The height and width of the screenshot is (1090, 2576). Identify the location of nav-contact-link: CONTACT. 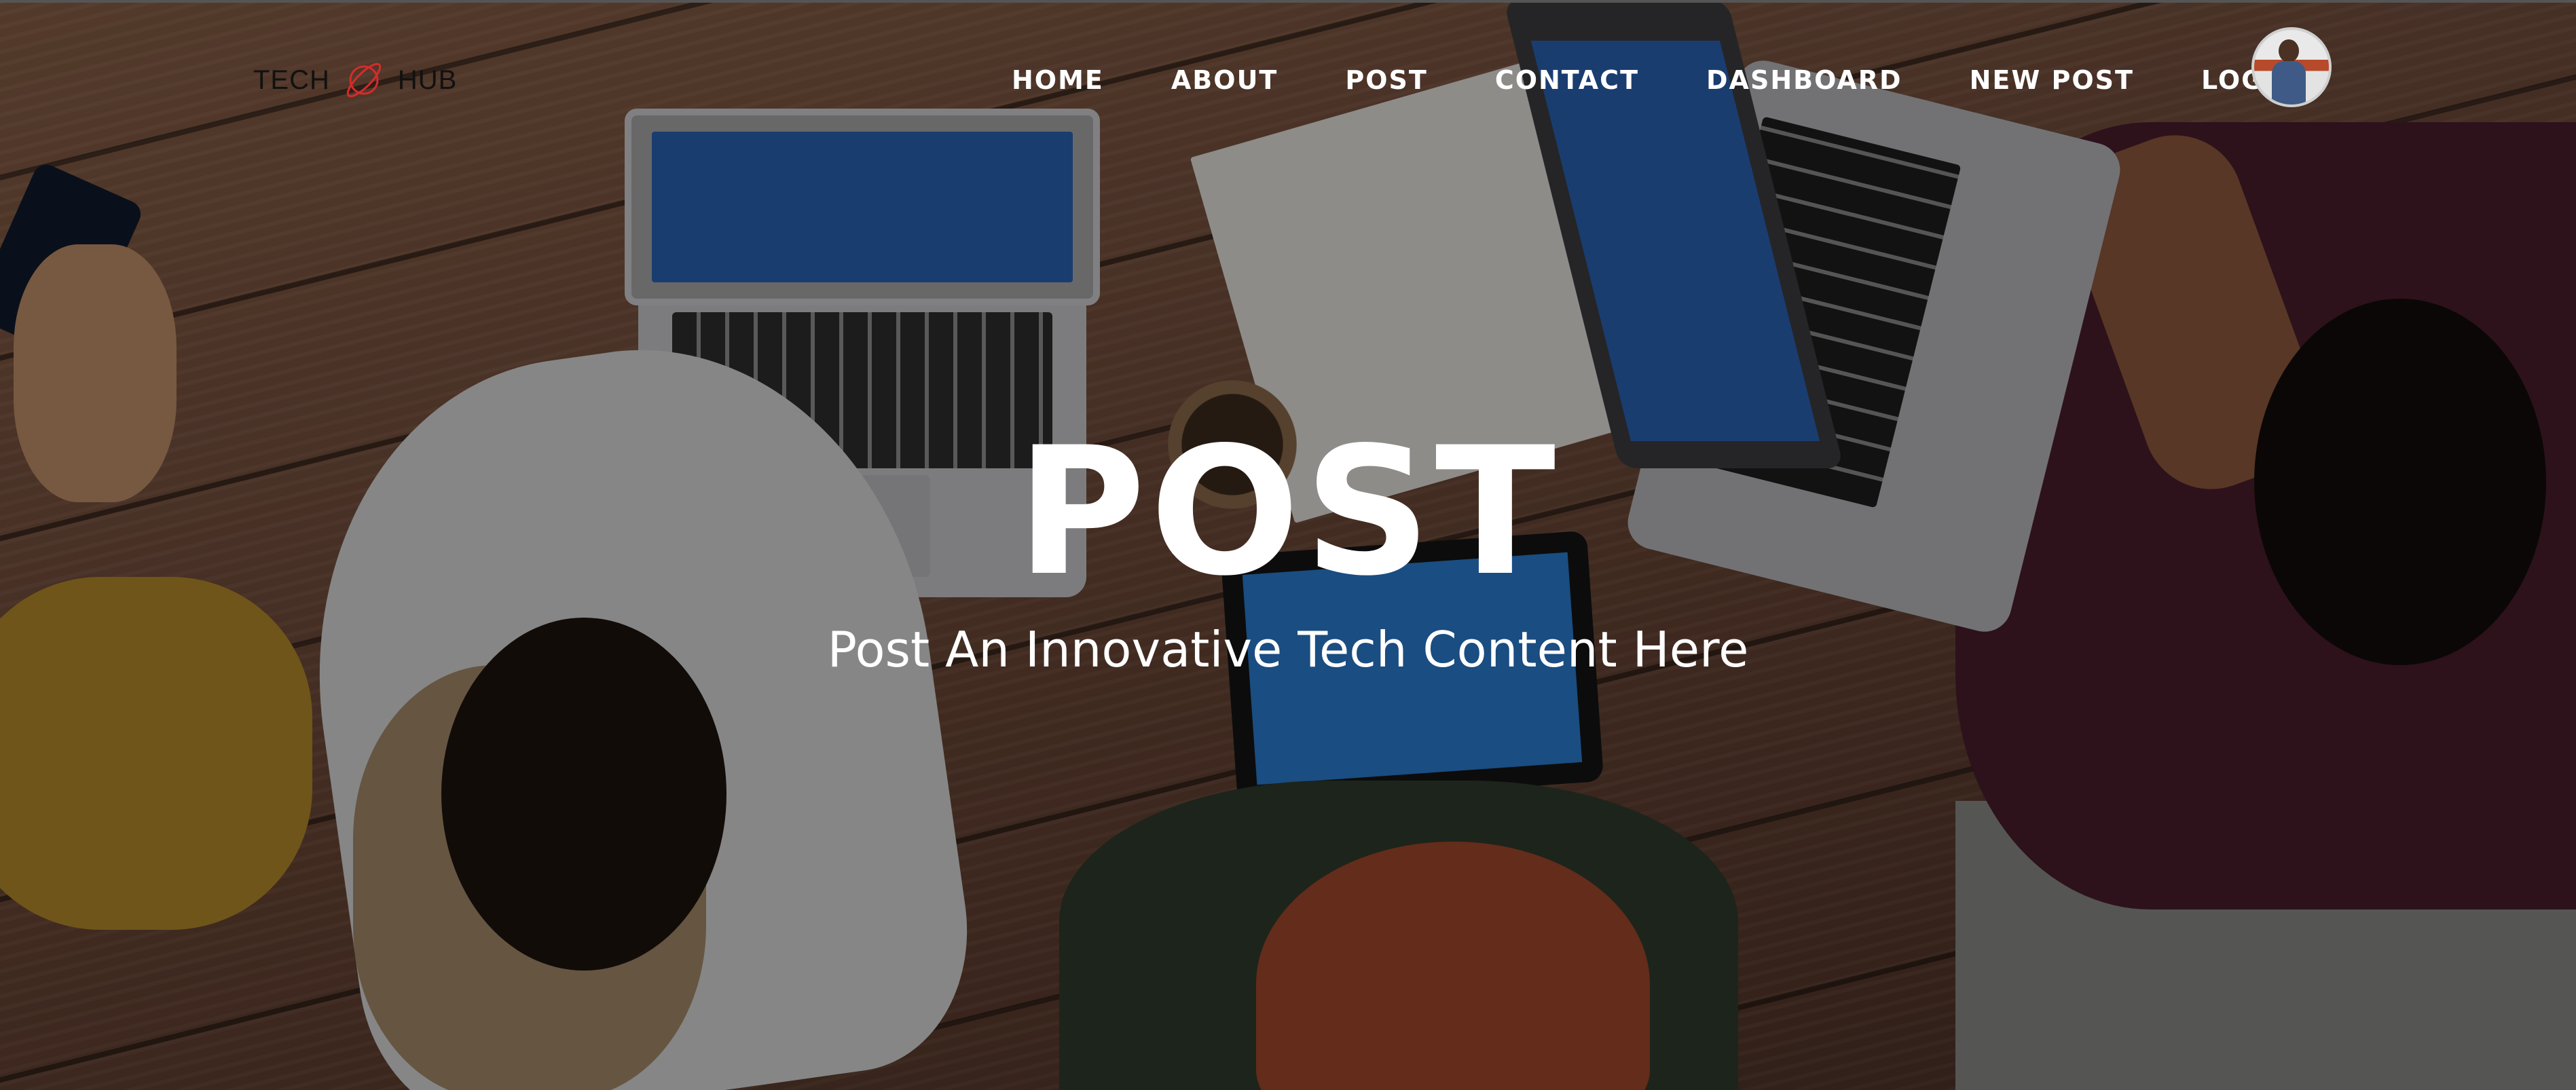
(1567, 80).